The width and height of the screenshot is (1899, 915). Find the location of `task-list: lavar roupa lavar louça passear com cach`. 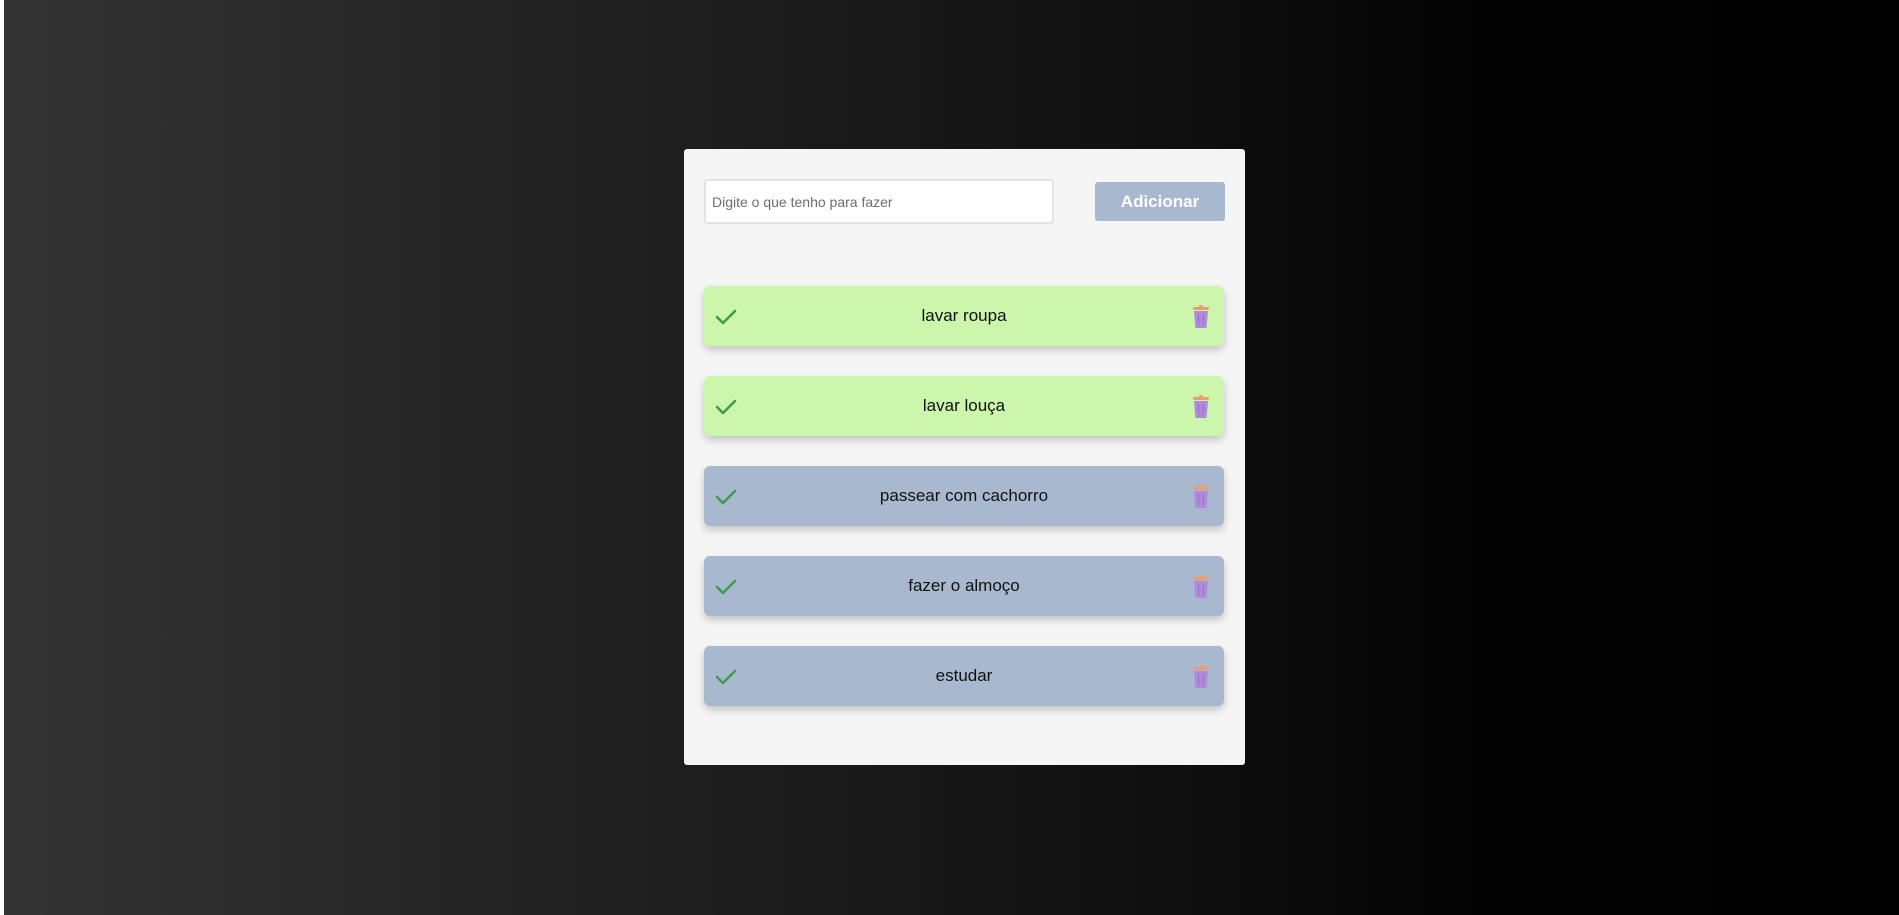

task-list: lavar roupa lavar louça passear com cach is located at coordinates (964, 511).